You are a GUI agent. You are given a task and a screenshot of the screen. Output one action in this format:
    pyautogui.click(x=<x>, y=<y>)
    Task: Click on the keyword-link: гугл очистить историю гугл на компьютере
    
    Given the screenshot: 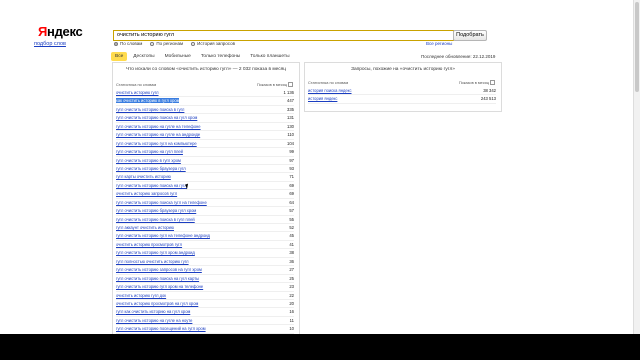 What is the action you would take?
    pyautogui.click(x=156, y=143)
    